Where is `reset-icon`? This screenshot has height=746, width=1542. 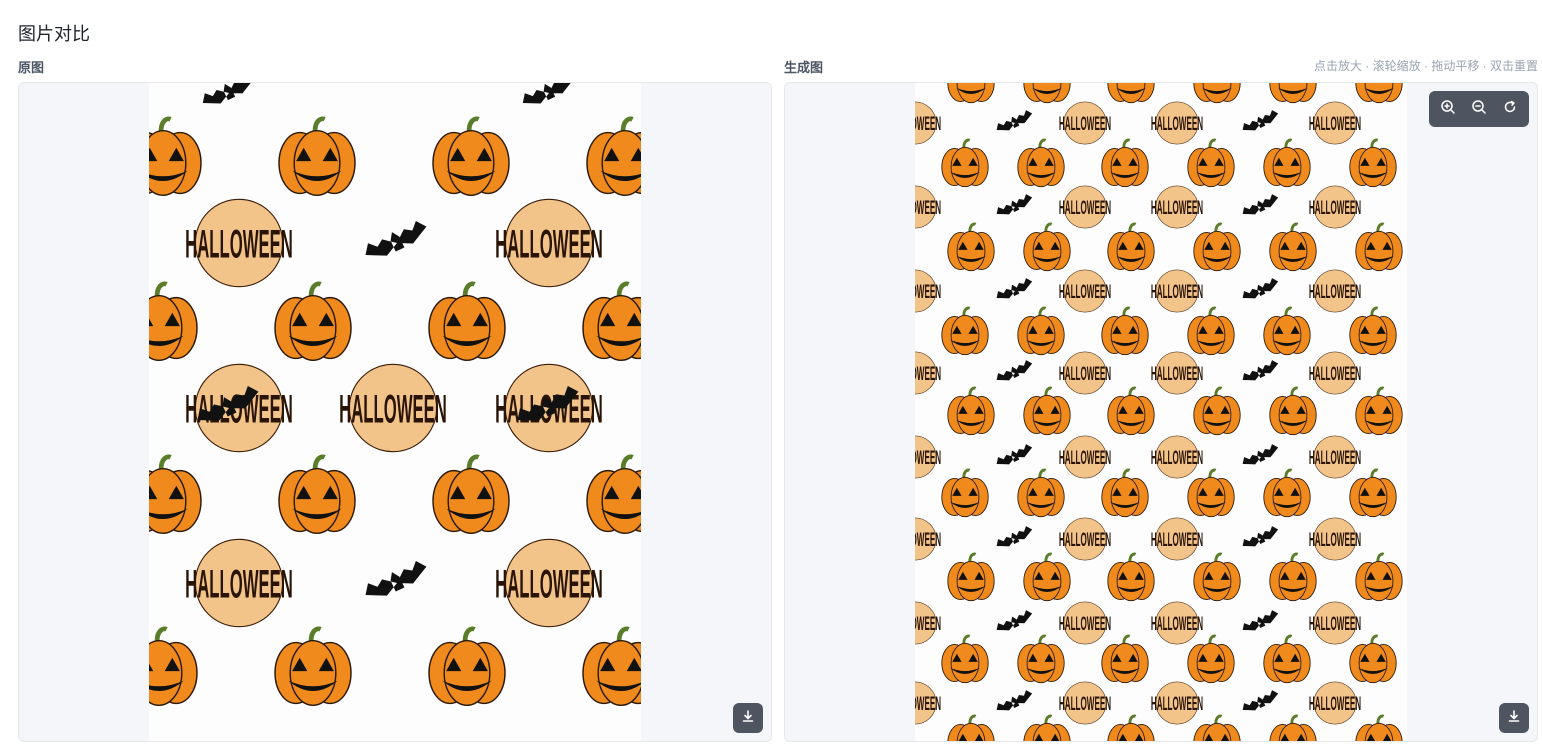
reset-icon is located at coordinates (1510, 109).